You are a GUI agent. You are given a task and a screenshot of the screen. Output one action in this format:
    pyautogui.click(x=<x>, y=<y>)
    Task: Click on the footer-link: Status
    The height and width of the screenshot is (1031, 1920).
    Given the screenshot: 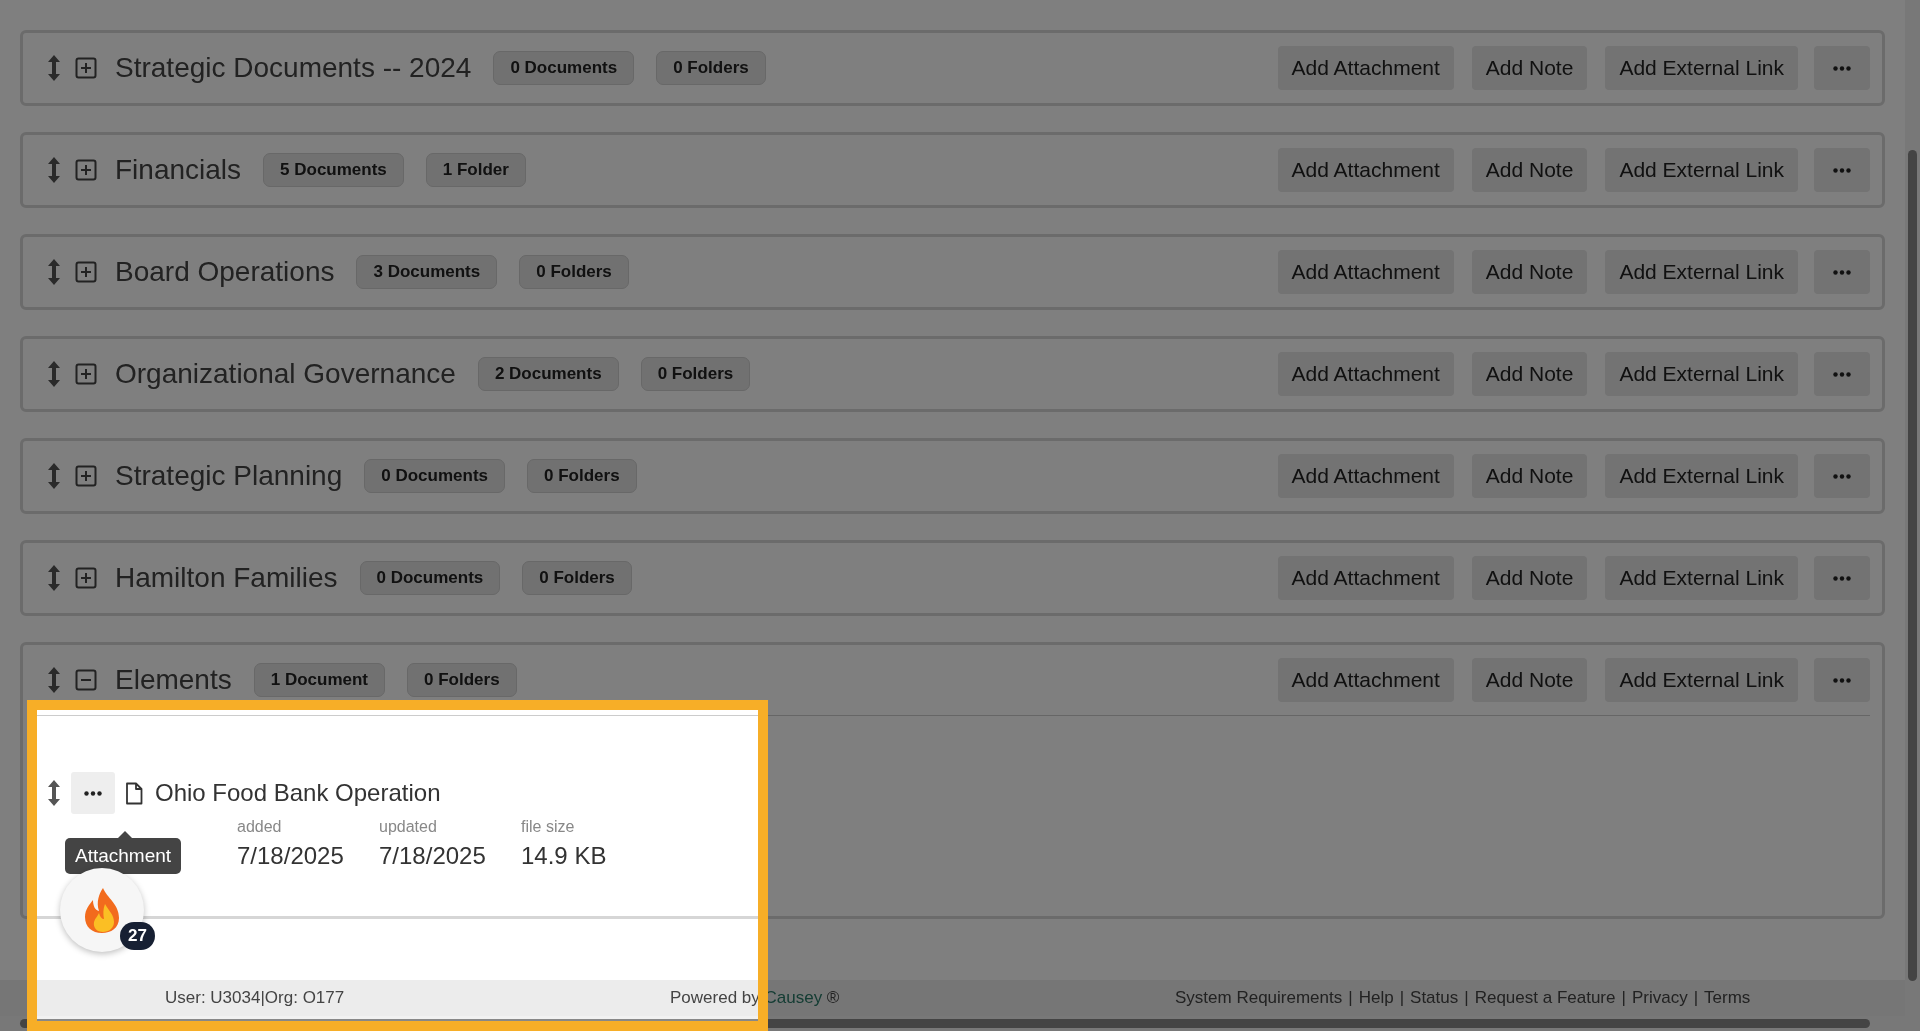 What is the action you would take?
    pyautogui.click(x=1434, y=998)
    